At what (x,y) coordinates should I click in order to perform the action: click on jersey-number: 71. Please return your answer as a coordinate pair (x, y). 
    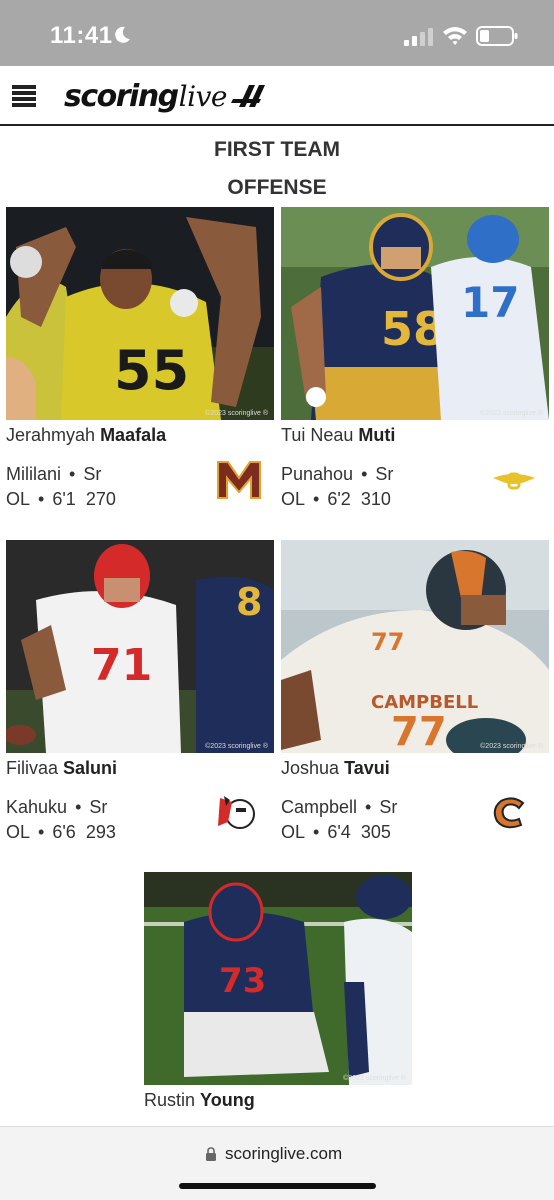
    Looking at the image, I should click on (121, 665).